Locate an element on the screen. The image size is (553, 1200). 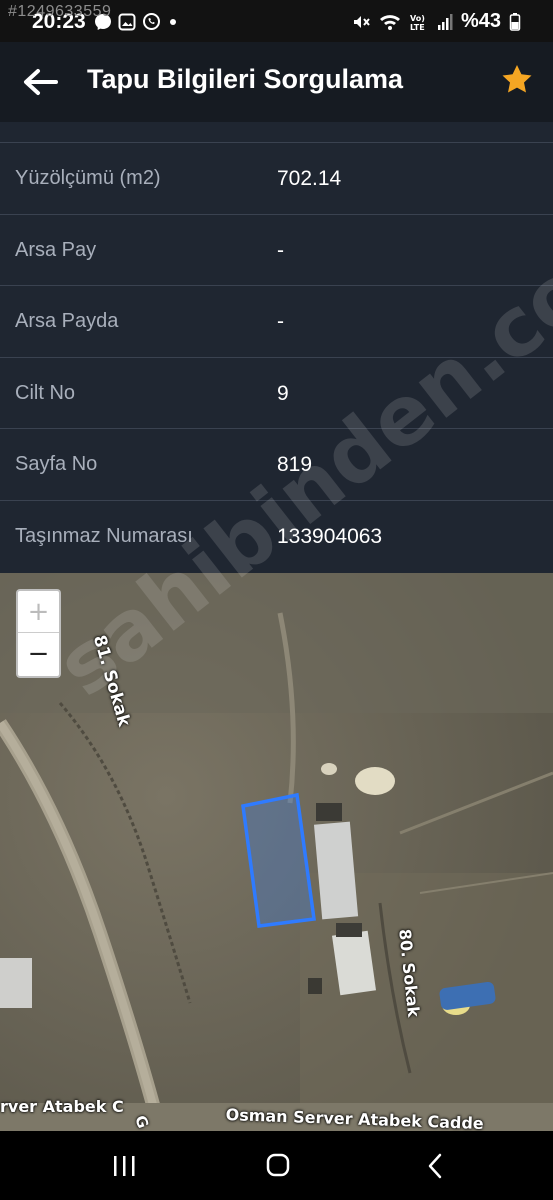
favorite-button is located at coordinates (517, 80).